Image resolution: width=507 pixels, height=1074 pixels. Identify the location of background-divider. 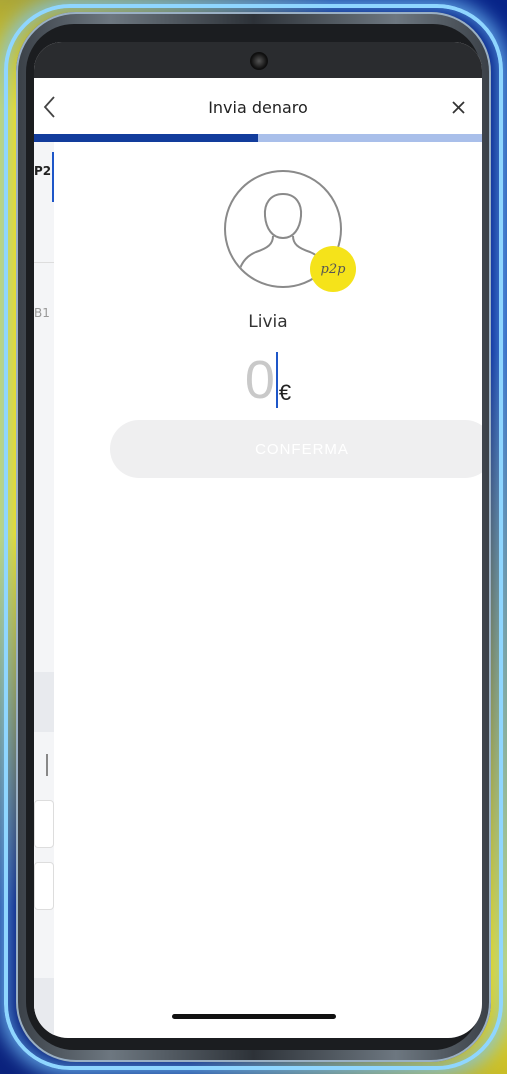
(47, 765).